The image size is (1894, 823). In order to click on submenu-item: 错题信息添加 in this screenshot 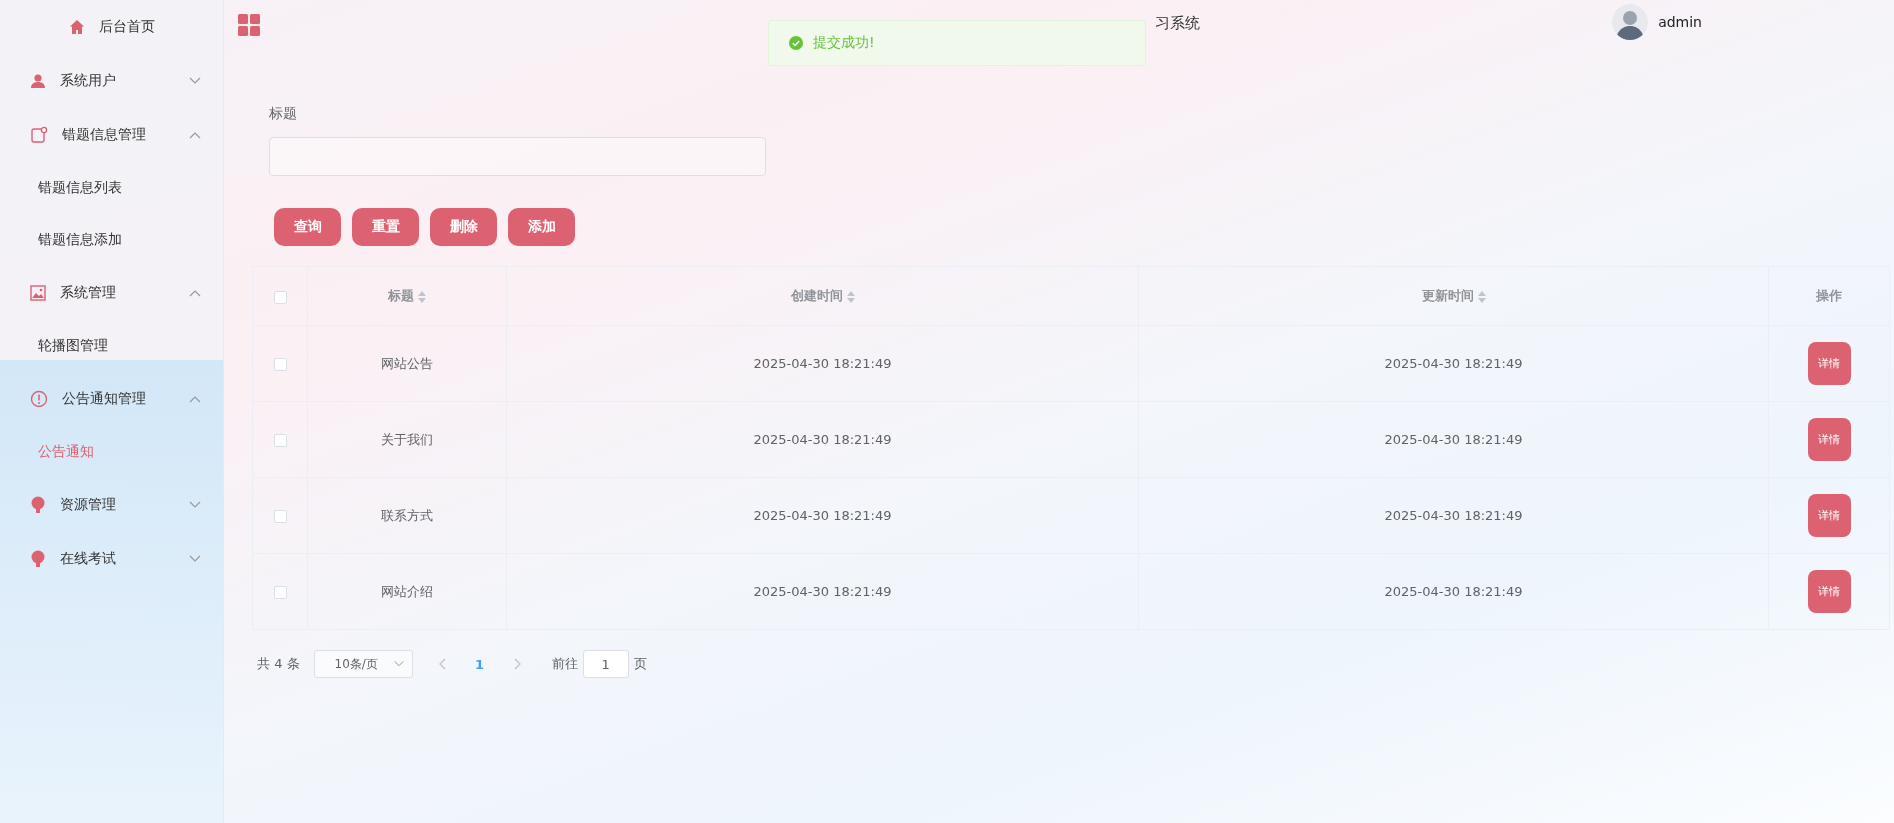, I will do `click(111, 240)`.